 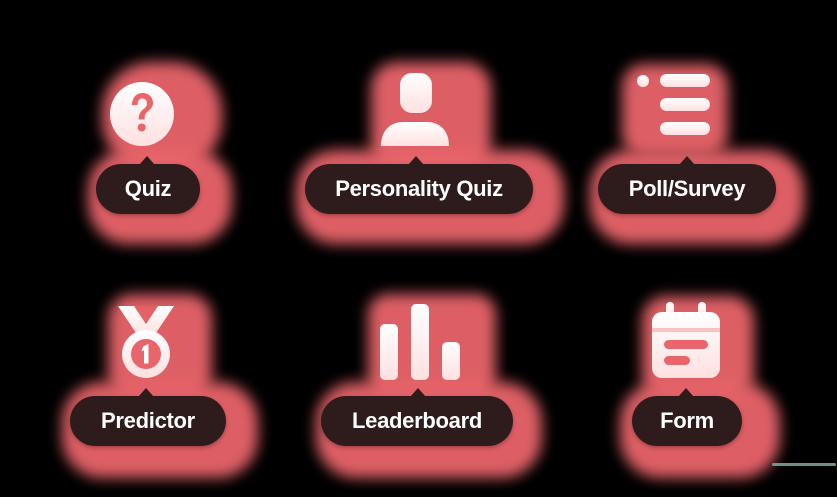 I want to click on tile-predictor-label: Predictor, so click(x=148, y=421).